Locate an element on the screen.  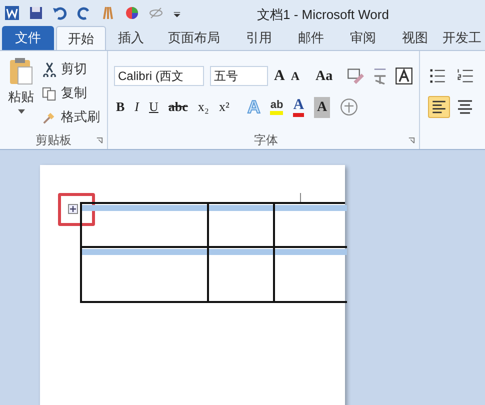
ribbon-tab: 引用 is located at coordinates (259, 38).